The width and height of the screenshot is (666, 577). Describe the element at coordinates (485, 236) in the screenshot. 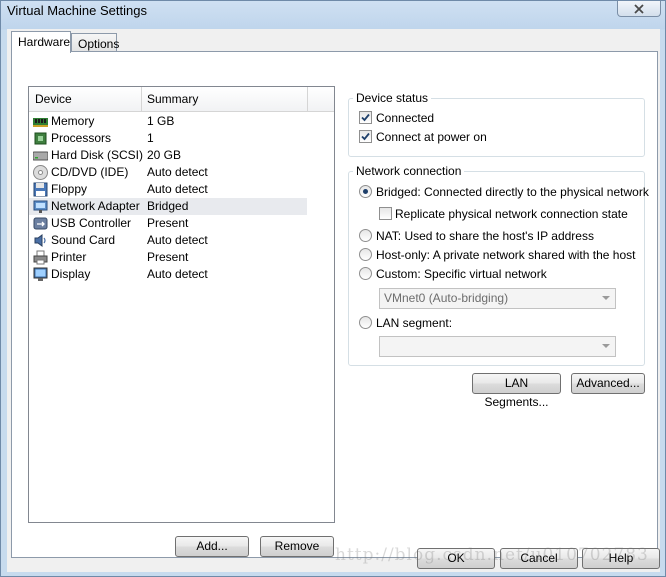

I see `nat-label: NAT: Used to share the host's IP address` at that location.